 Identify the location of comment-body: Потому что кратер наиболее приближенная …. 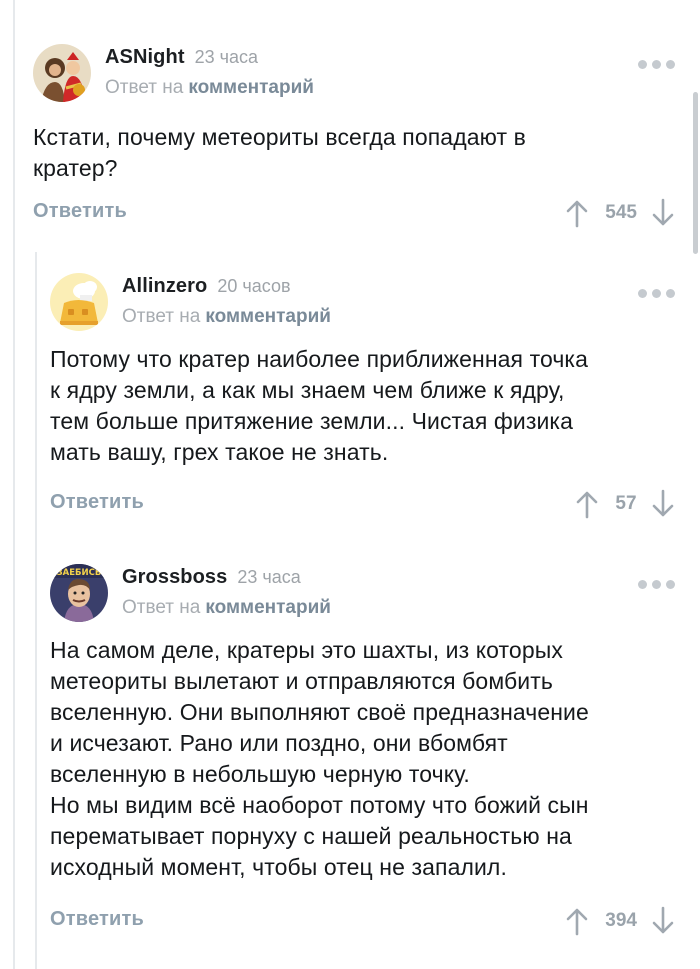
(362, 406).